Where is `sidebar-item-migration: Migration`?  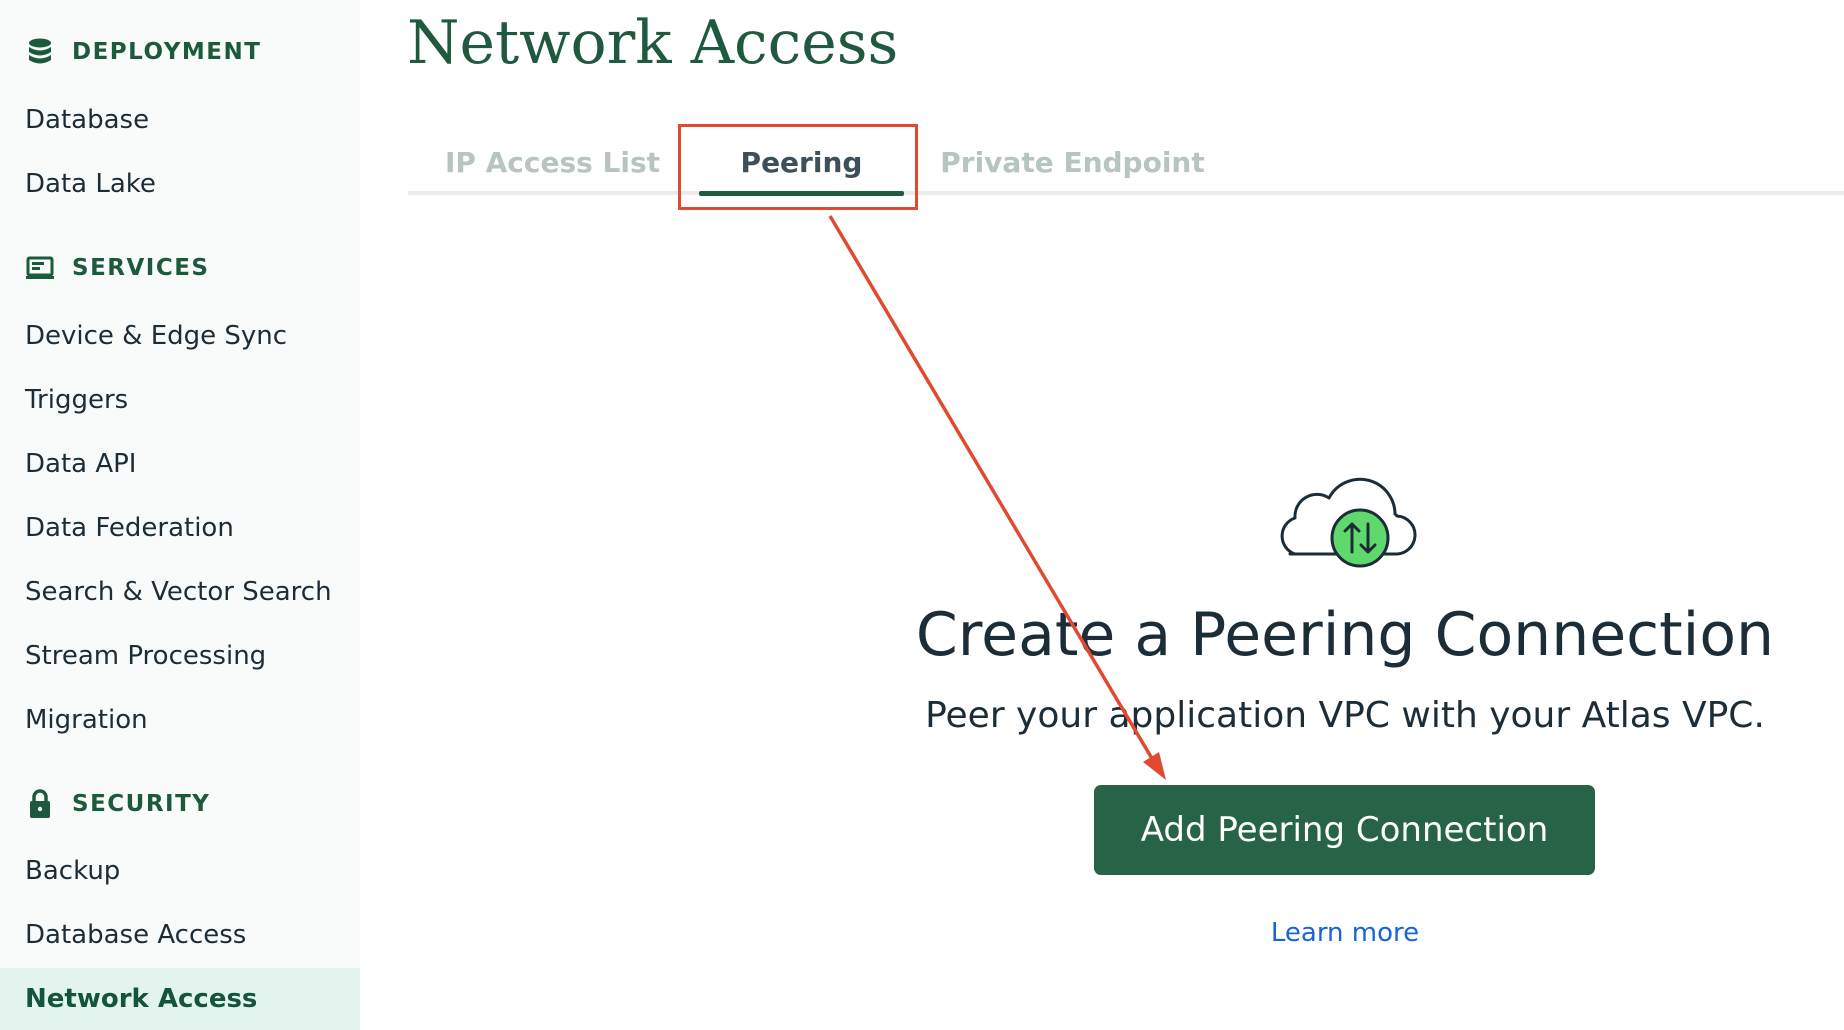 sidebar-item-migration: Migration is located at coordinates (180, 720).